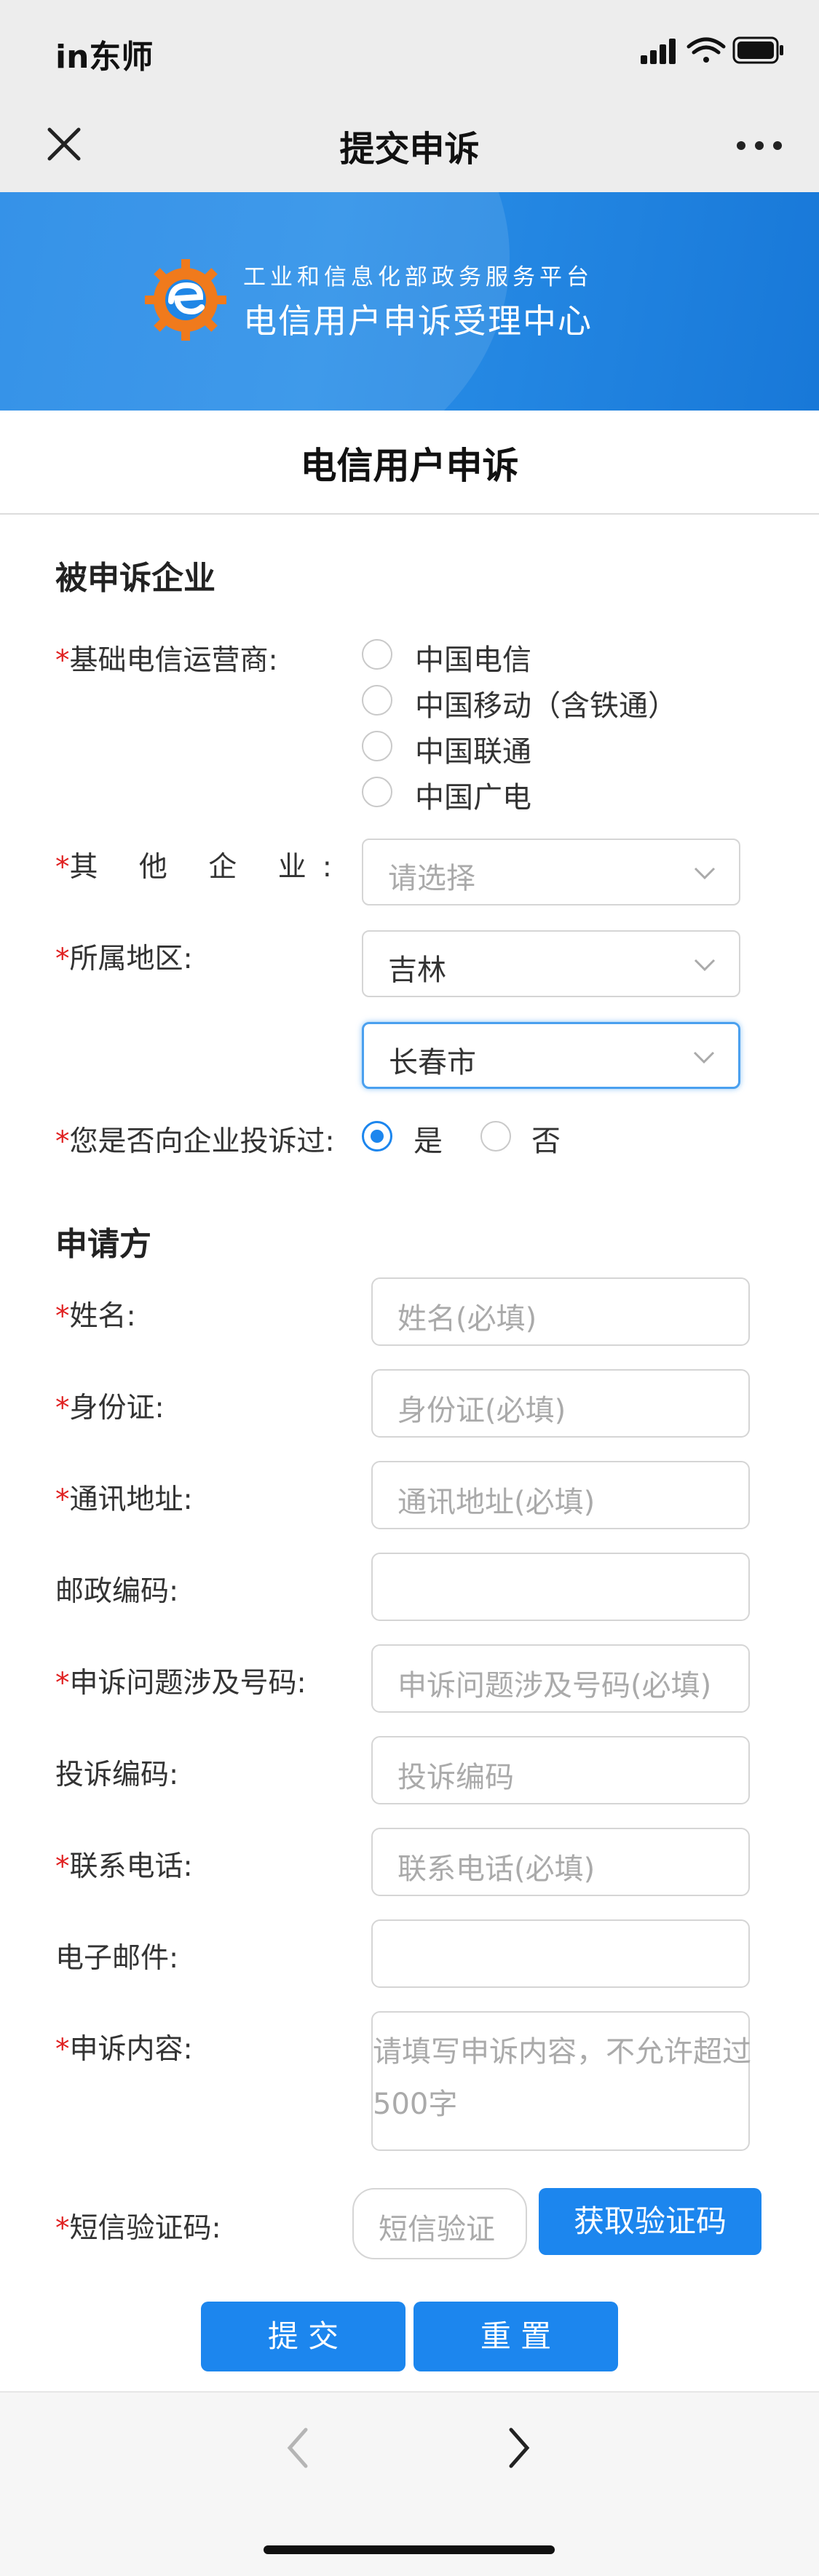 The width and height of the screenshot is (819, 2576). Describe the element at coordinates (124, 1499) in the screenshot. I see `field-label: *通讯地址:` at that location.